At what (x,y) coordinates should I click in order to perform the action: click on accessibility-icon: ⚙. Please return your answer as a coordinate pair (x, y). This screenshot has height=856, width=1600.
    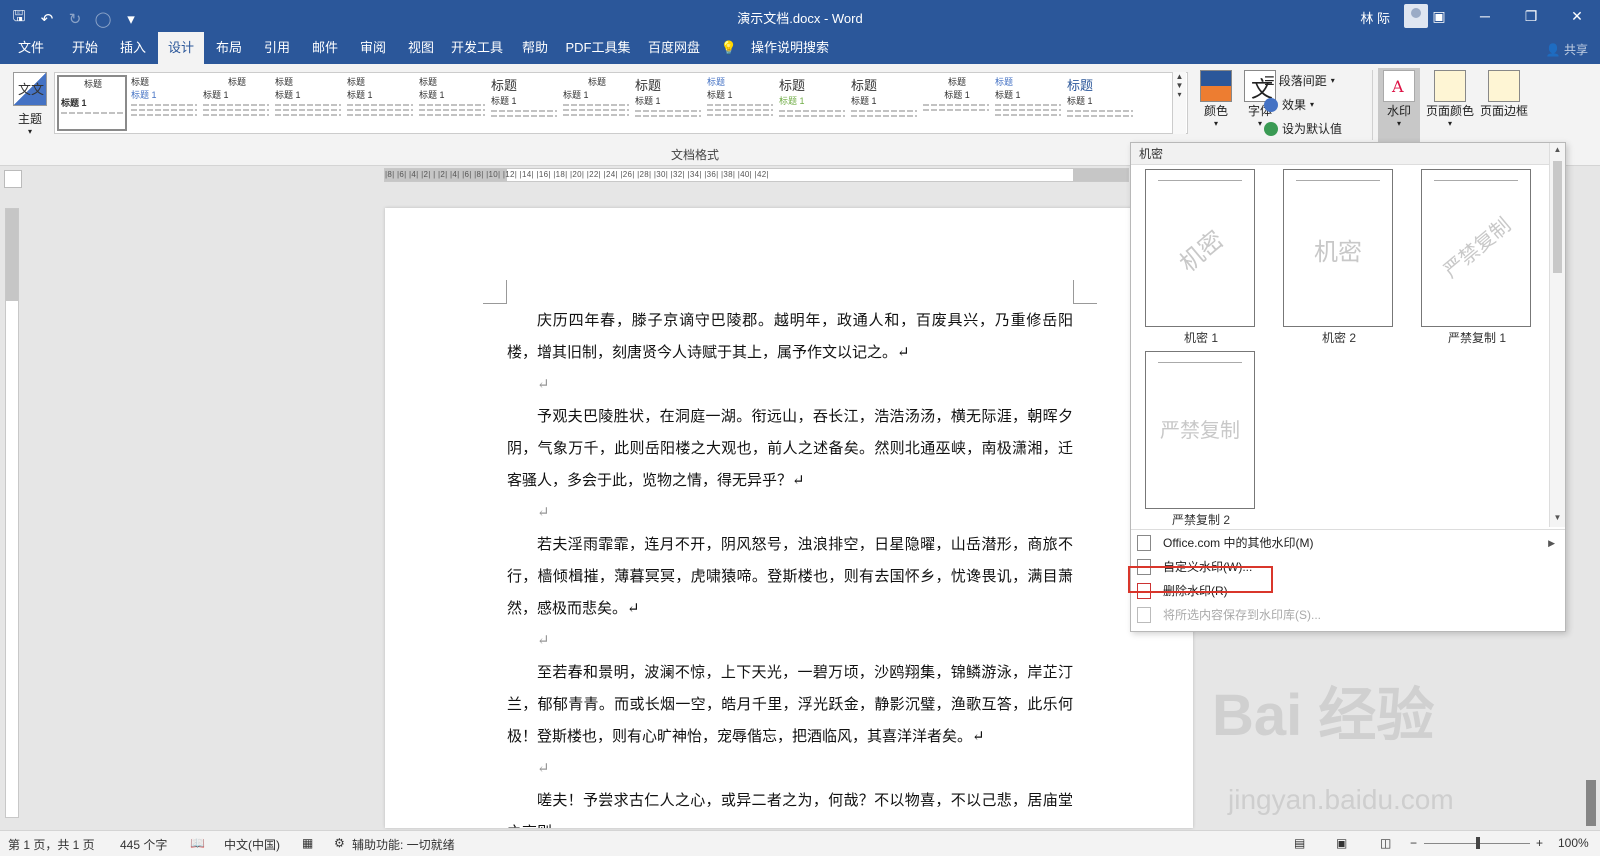
    Looking at the image, I should click on (339, 843).